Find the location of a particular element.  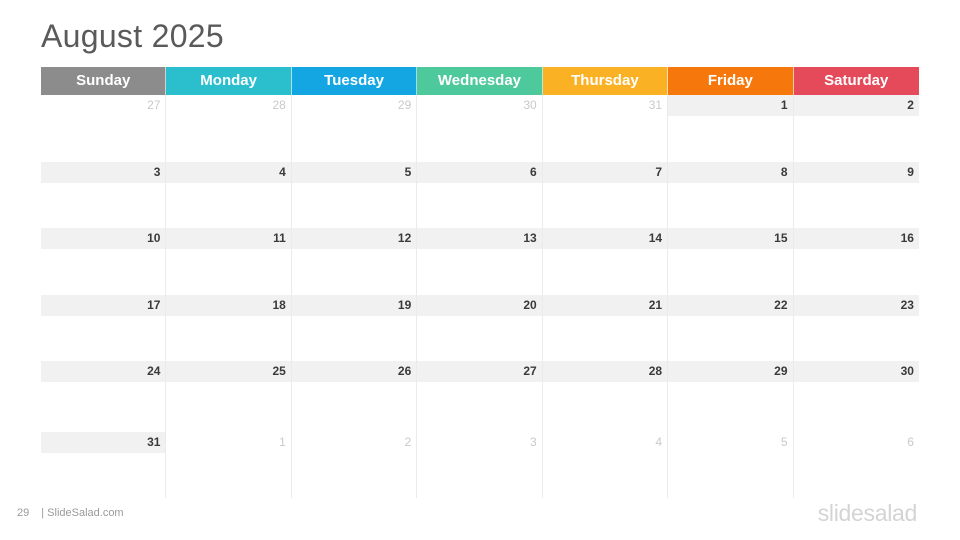

week-row: 17 18 19 20 21 22 23 is located at coordinates (480, 328).